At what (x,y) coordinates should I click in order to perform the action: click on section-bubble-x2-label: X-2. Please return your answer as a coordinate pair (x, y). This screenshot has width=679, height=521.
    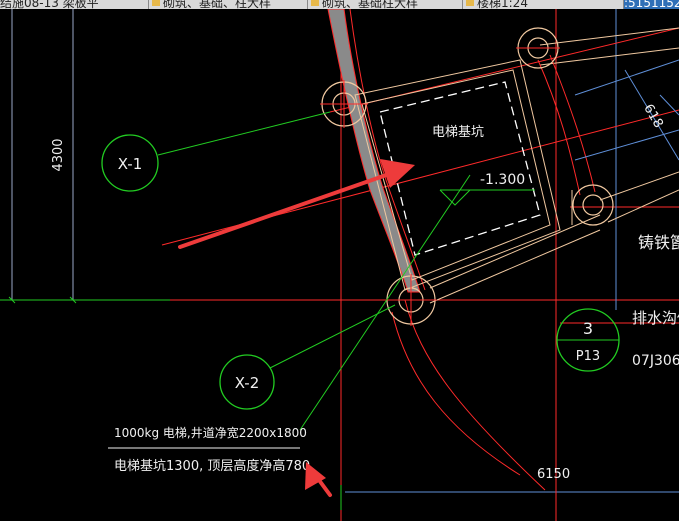
    Looking at the image, I should click on (247, 383).